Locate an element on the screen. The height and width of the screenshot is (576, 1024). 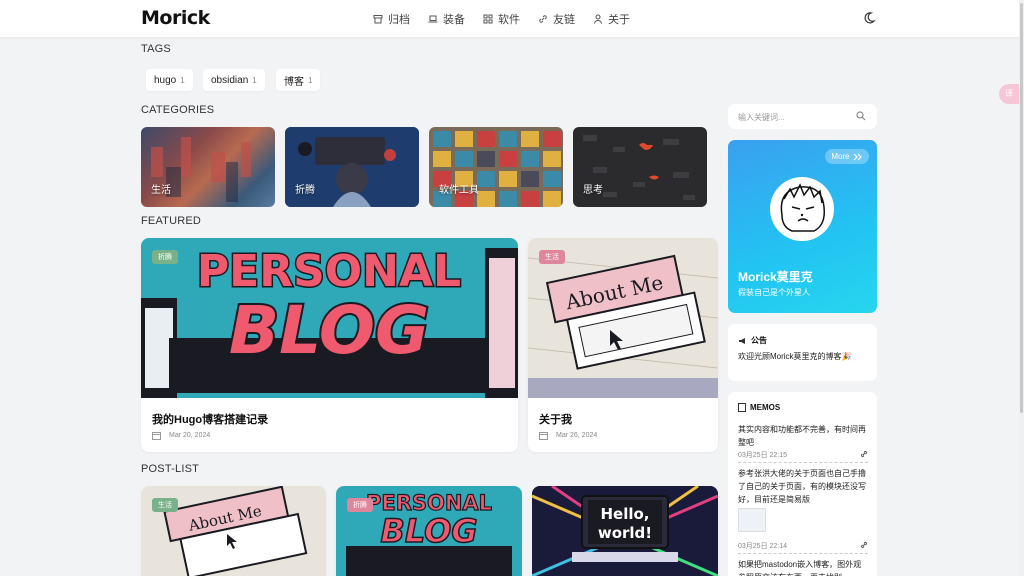
profile-subtitle: 假装自己是个外星人 is located at coordinates (774, 292).